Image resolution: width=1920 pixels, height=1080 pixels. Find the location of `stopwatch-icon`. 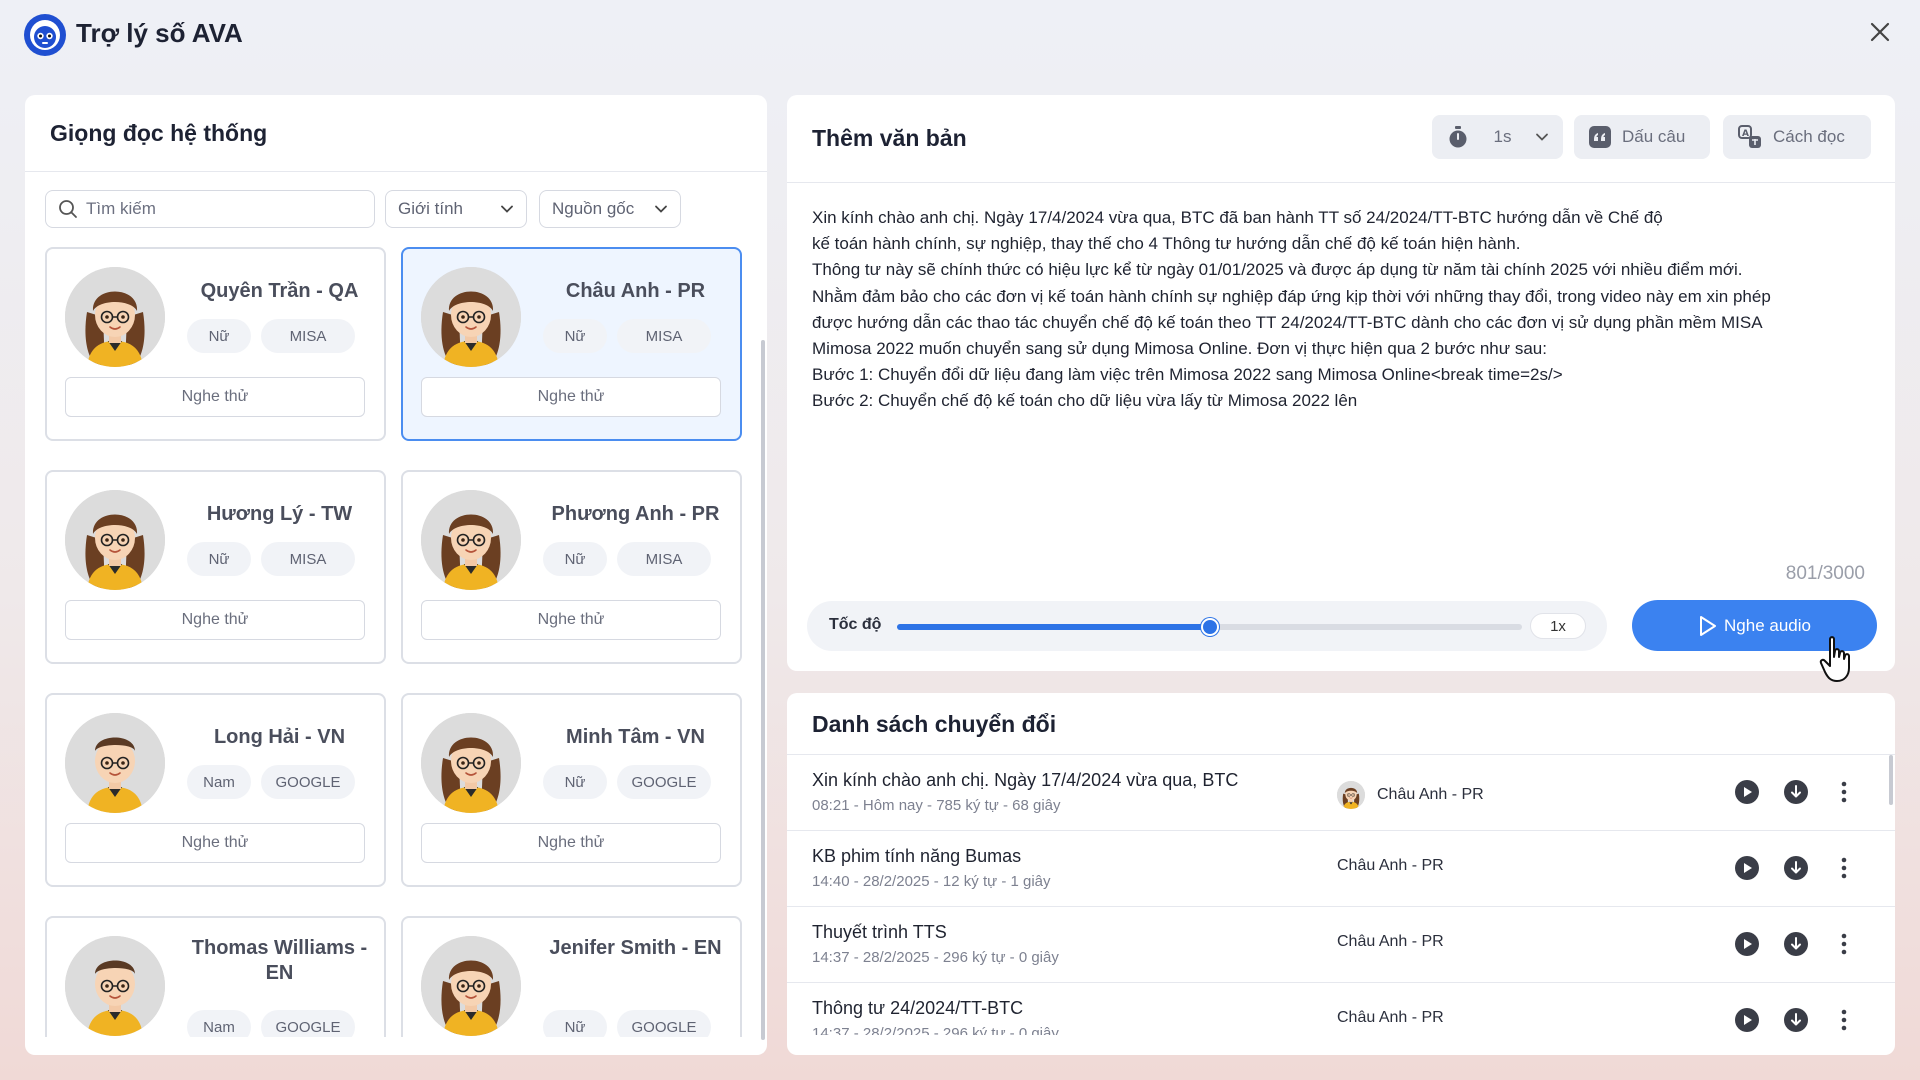

stopwatch-icon is located at coordinates (1458, 137).